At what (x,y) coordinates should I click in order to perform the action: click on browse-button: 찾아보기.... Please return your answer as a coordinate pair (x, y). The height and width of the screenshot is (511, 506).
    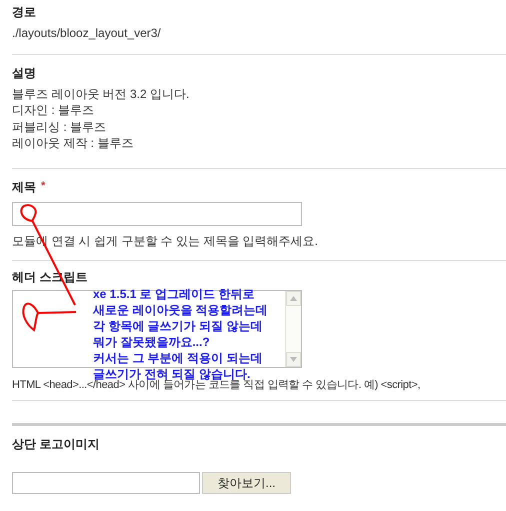
    Looking at the image, I should click on (246, 483).